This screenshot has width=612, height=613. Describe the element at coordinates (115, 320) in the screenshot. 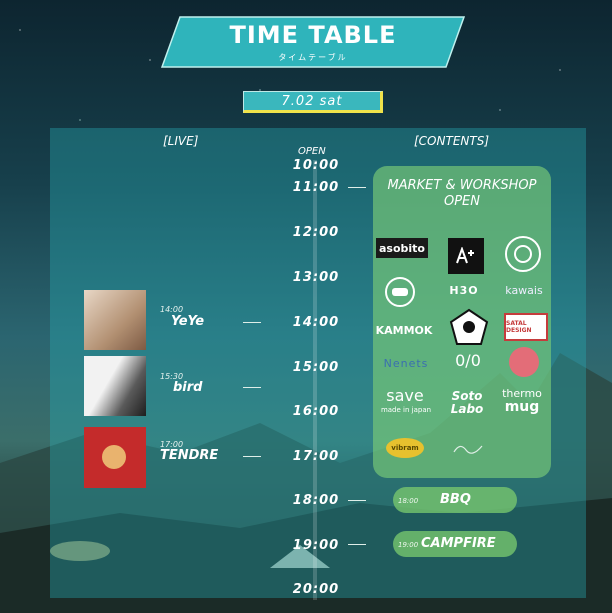

I see `artist-photo-yeye` at that location.